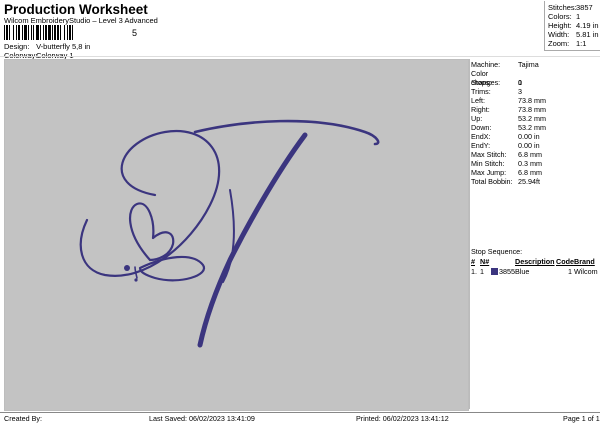 The image size is (600, 425). What do you see at coordinates (300, 56) in the screenshot?
I see `header-divider` at bounding box center [300, 56].